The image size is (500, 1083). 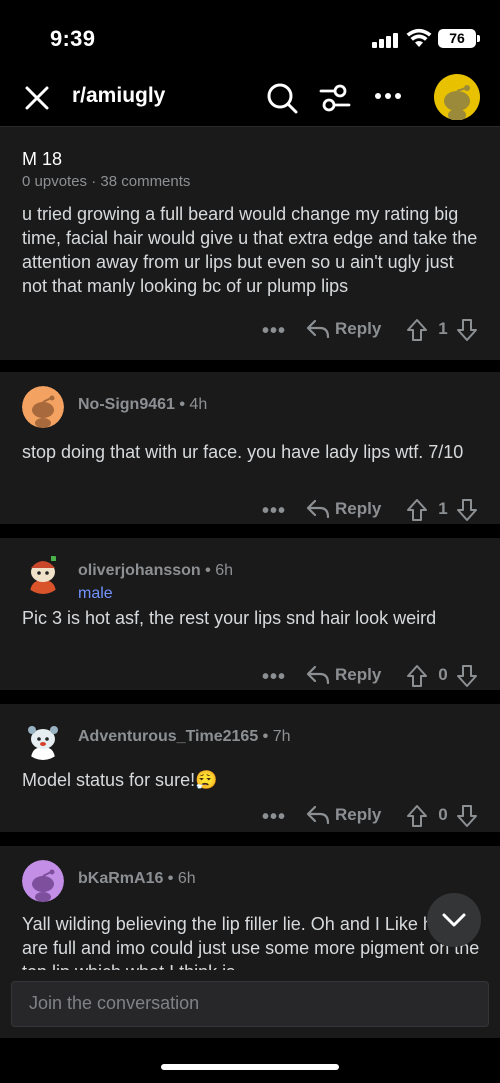 I want to click on subreddit-title: r/amiugly, so click(x=118, y=96).